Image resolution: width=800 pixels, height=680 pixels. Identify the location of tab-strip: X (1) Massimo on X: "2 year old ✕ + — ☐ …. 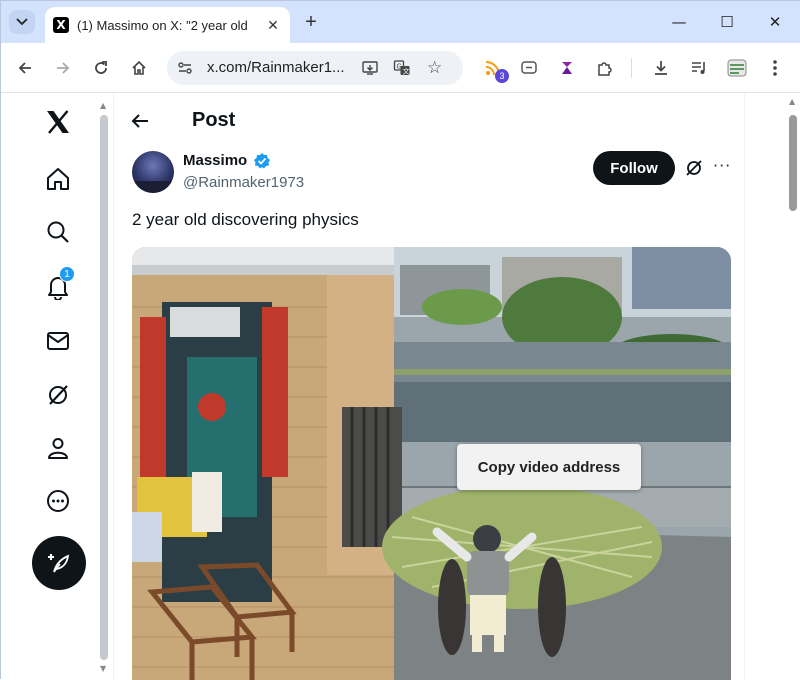
(400, 22).